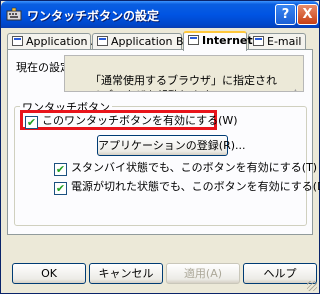 Image resolution: width=320 pixels, height=294 pixels. I want to click on enable-button-checkbox: ✔ このワンタッチボタンを有効にする(W), so click(131, 121).